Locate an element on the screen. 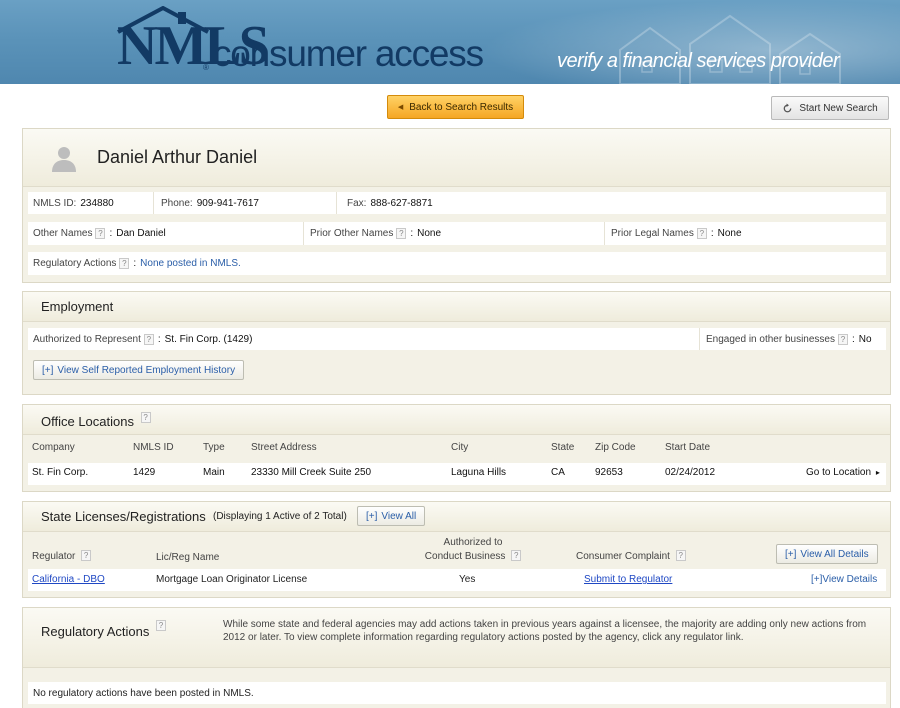 The height and width of the screenshot is (708, 900). fax-label: Fax: is located at coordinates (357, 203).